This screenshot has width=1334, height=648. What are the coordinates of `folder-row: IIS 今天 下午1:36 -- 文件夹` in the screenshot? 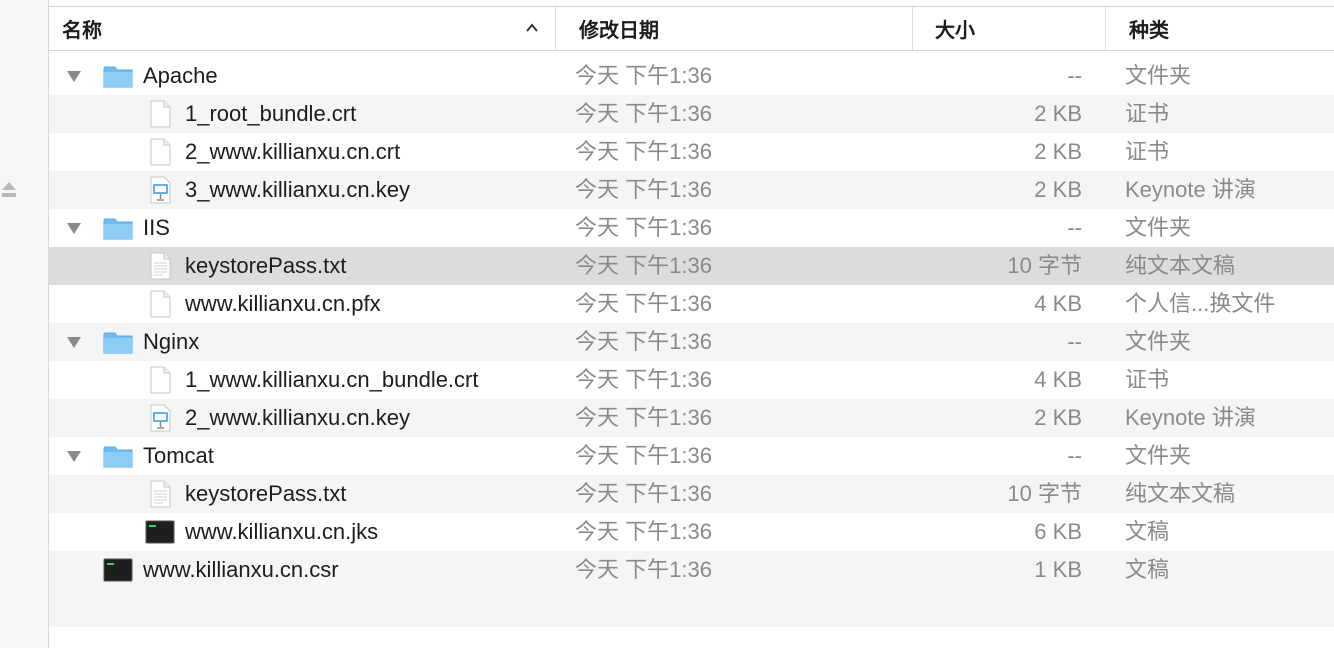 It's located at (691, 228).